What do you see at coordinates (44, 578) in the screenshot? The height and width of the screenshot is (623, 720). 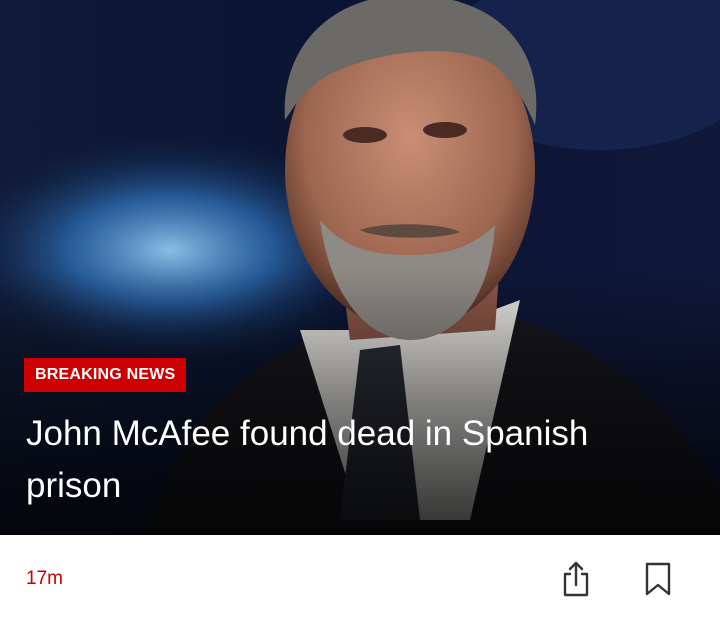 I see `timestamp: 17m` at bounding box center [44, 578].